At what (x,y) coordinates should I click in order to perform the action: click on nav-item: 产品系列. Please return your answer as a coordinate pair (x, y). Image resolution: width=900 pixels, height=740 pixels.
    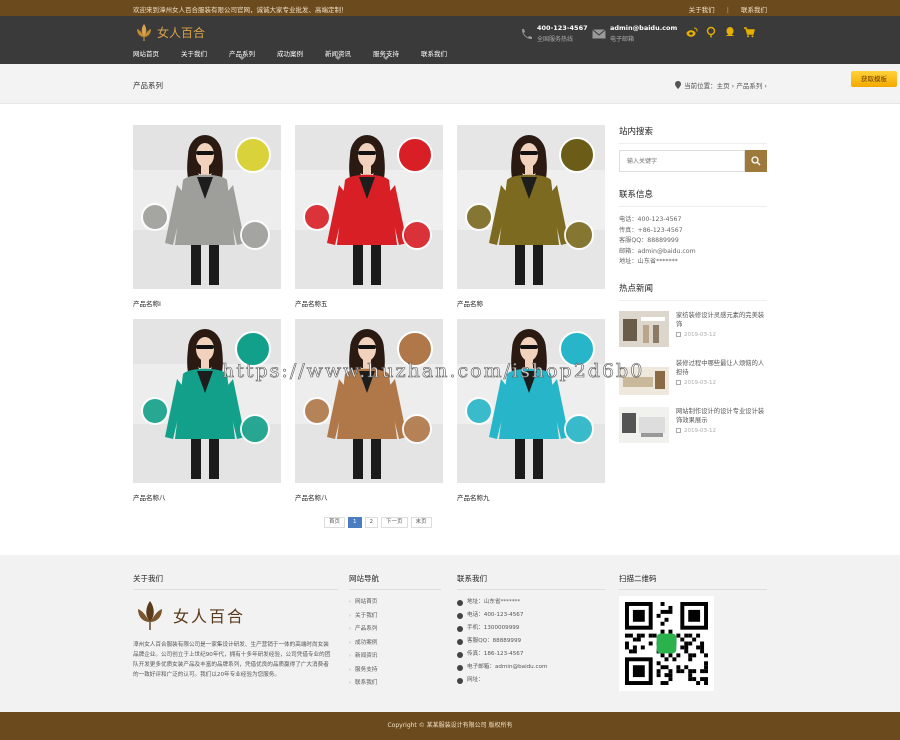
    Looking at the image, I should click on (242, 54).